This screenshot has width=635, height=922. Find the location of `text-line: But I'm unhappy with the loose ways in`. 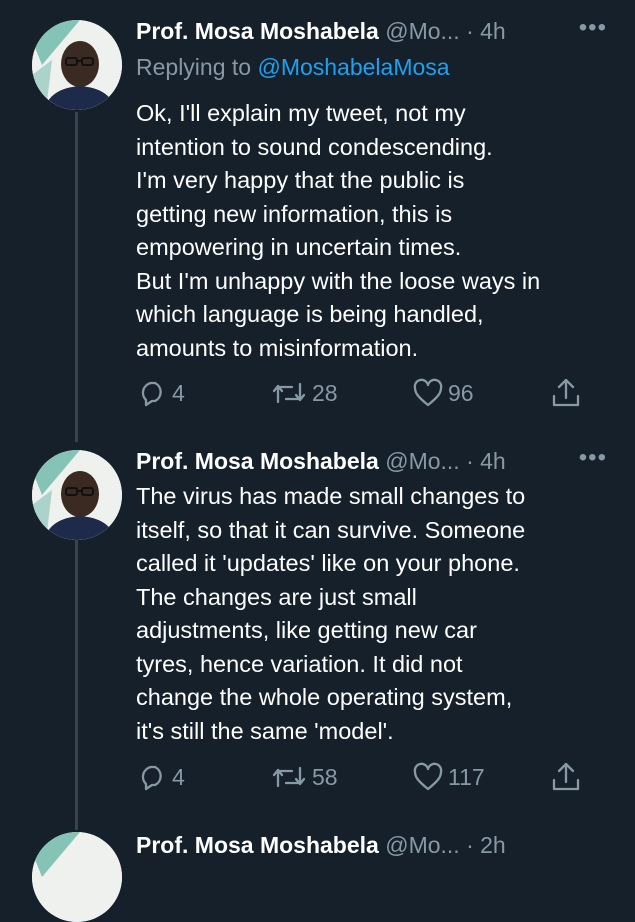

text-line: But I'm unhappy with the loose ways in is located at coordinates (338, 280).